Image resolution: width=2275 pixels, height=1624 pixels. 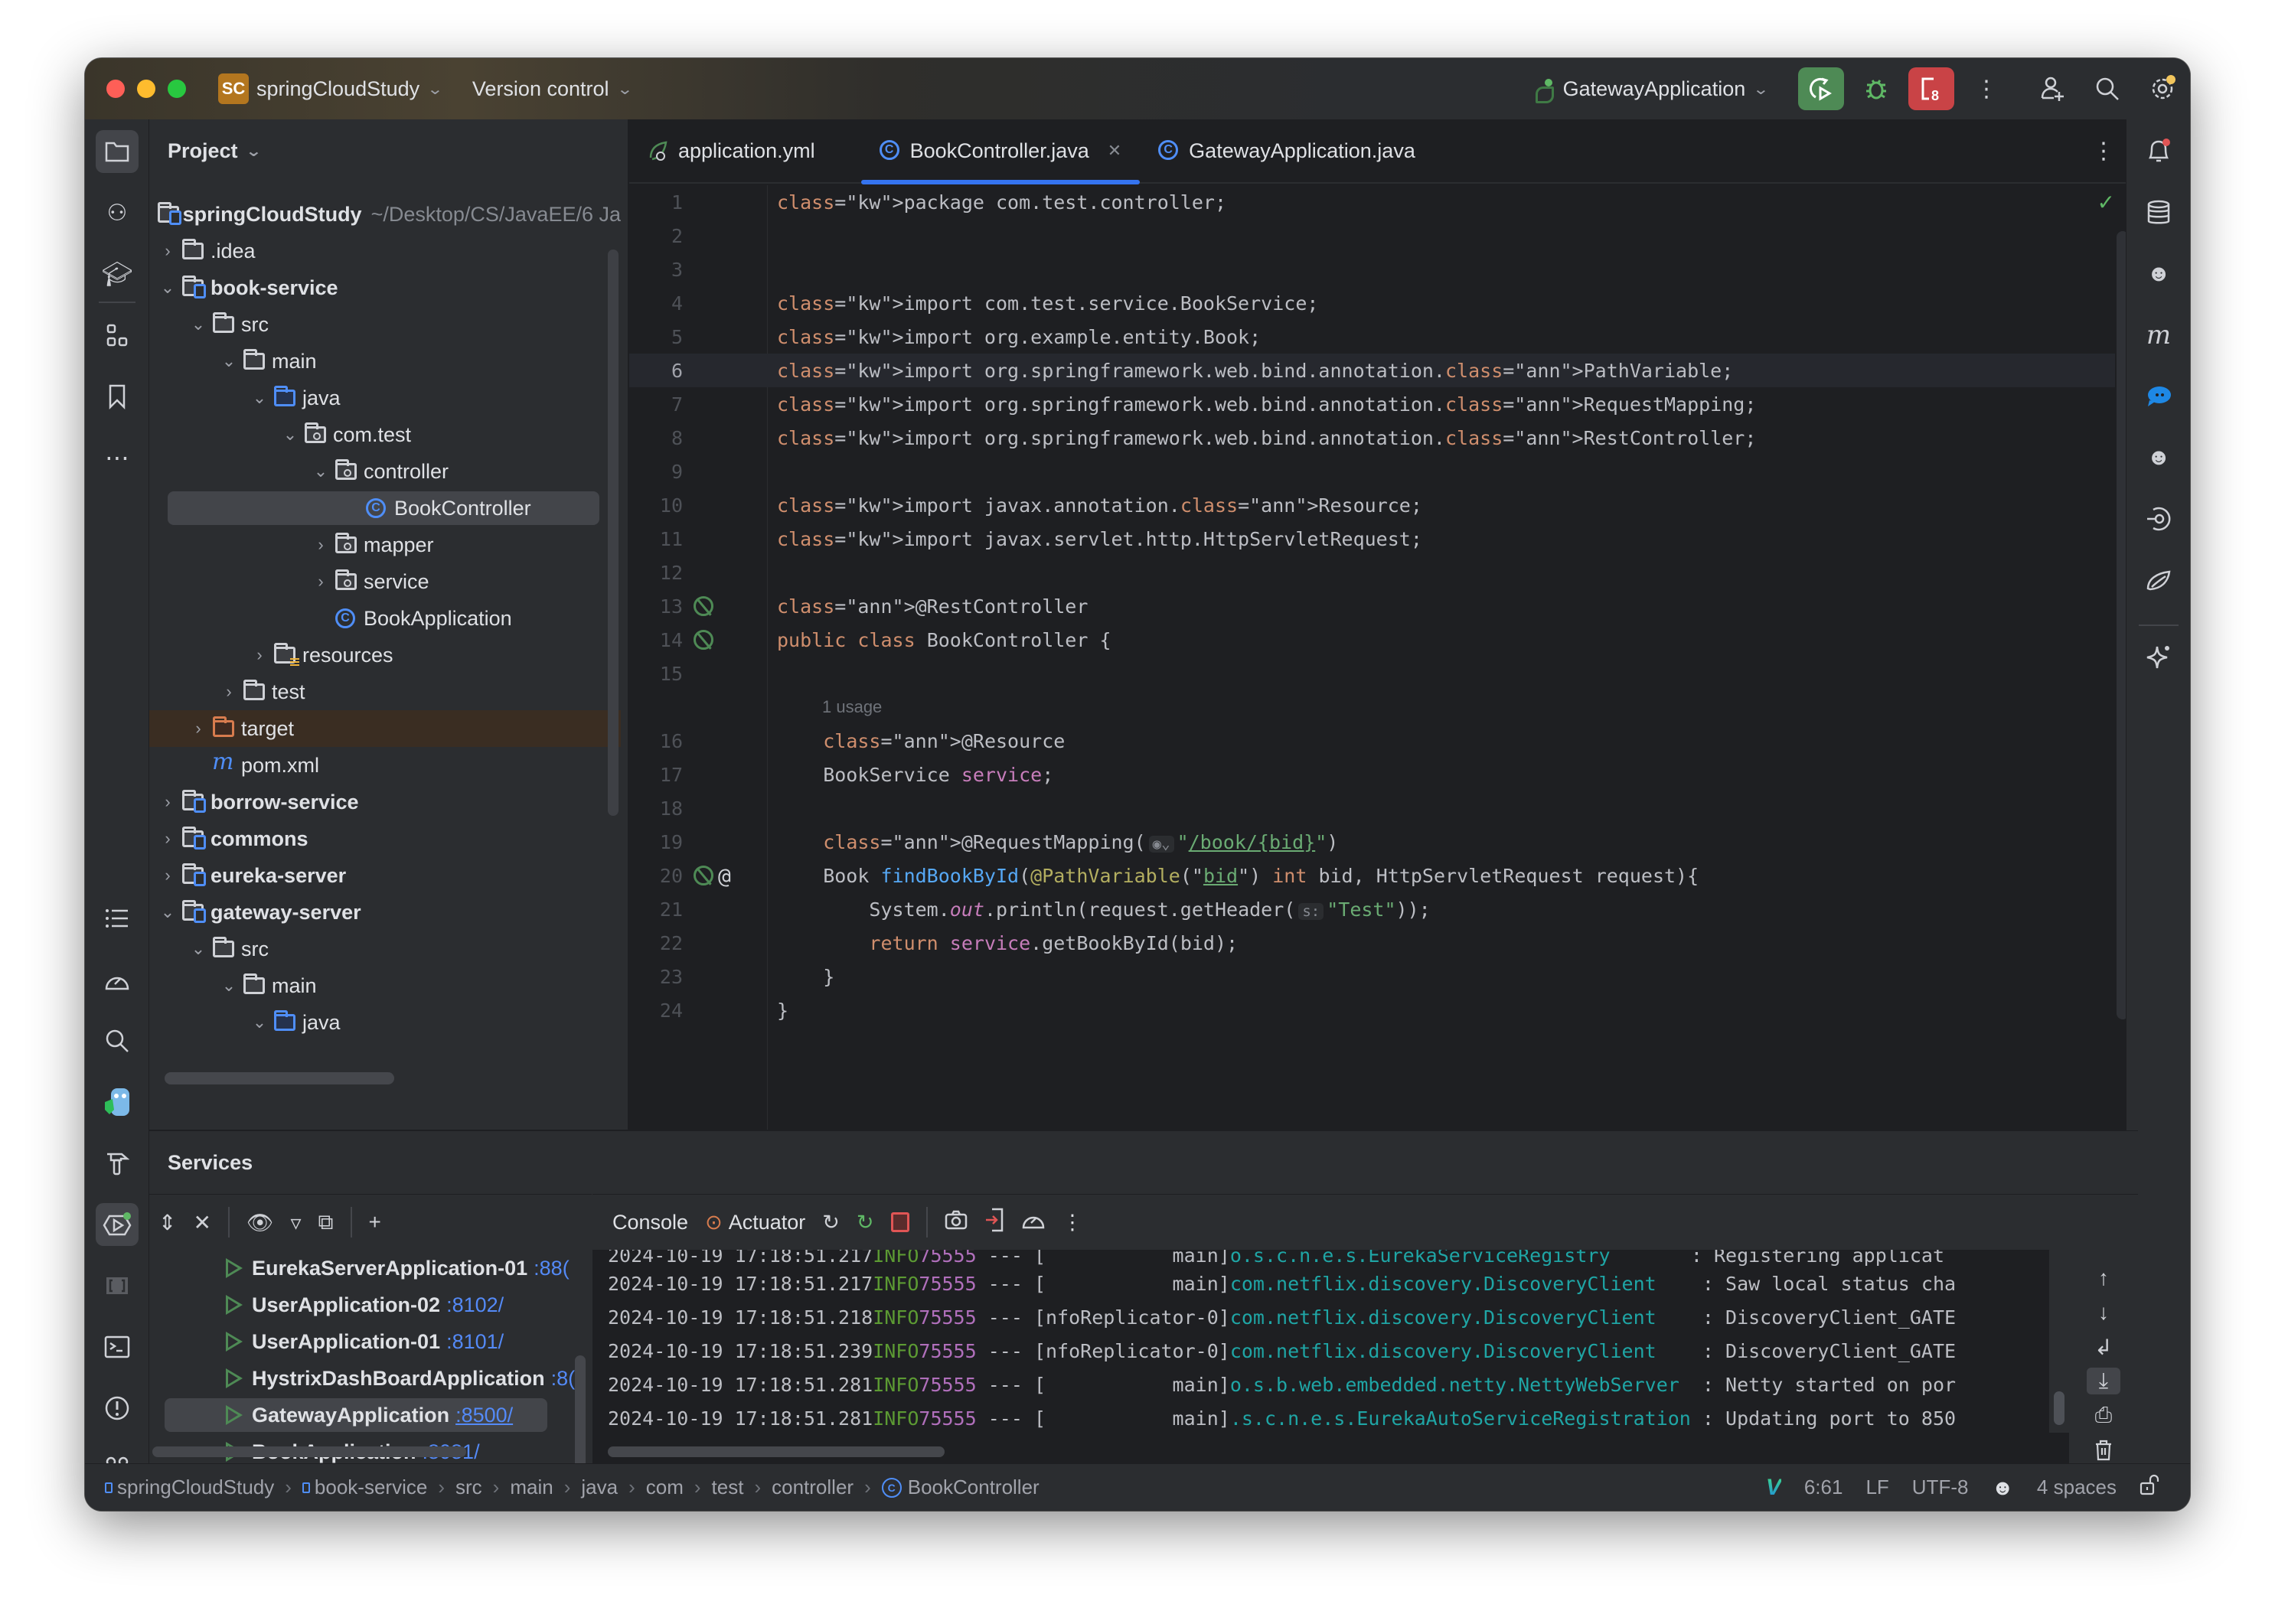 I want to click on zoom-window-button, so click(x=177, y=89).